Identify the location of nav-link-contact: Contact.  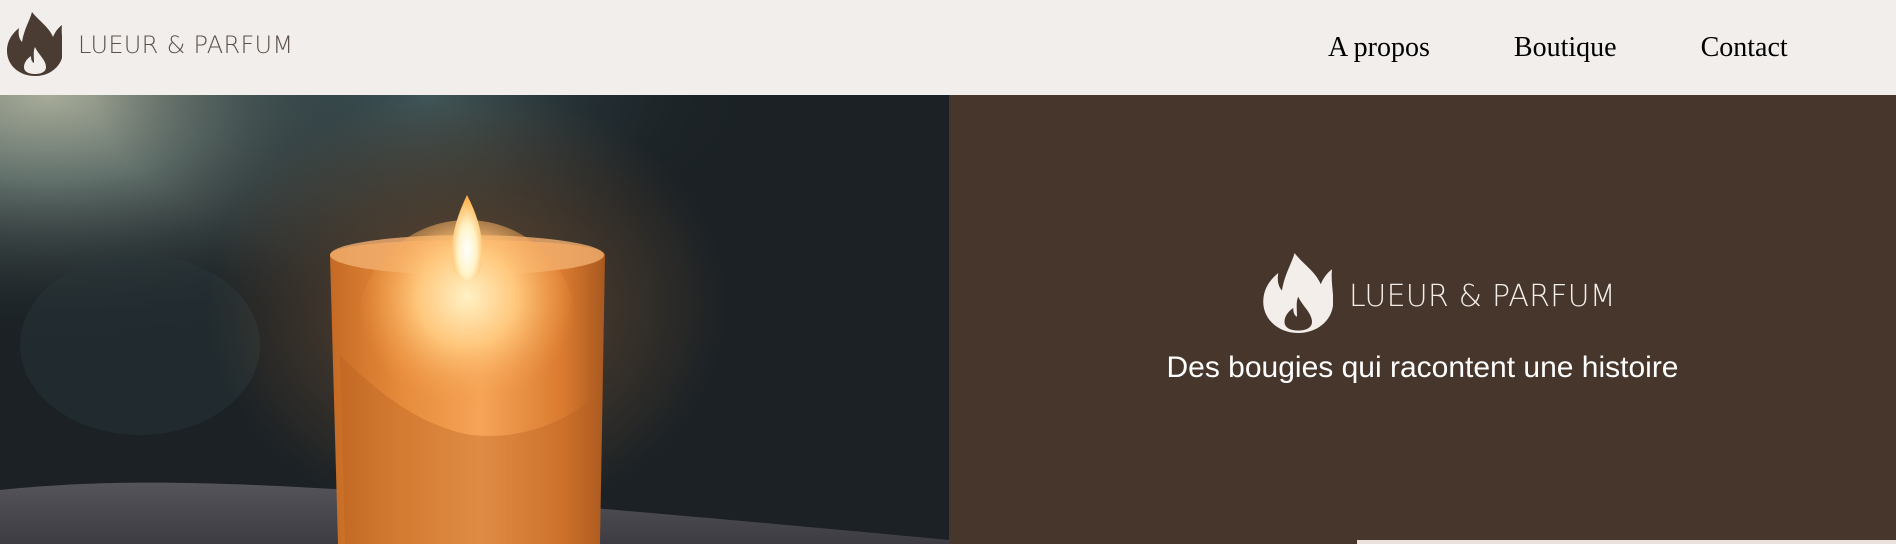
(1744, 48).